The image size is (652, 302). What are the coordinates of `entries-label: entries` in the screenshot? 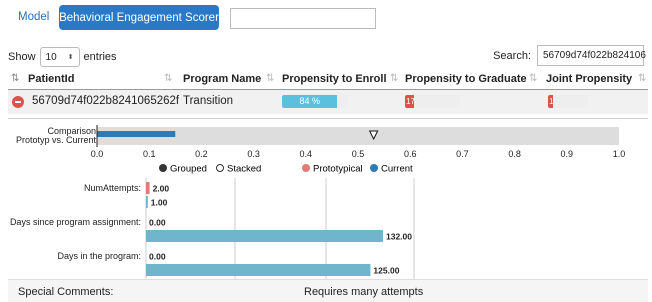 It's located at (100, 57).